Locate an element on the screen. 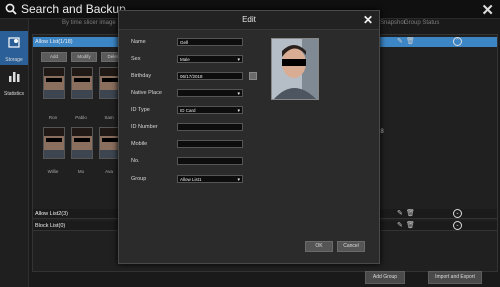 The width and height of the screenshot is (500, 287). sidebar-item-storage: Storage is located at coordinates (14, 48).